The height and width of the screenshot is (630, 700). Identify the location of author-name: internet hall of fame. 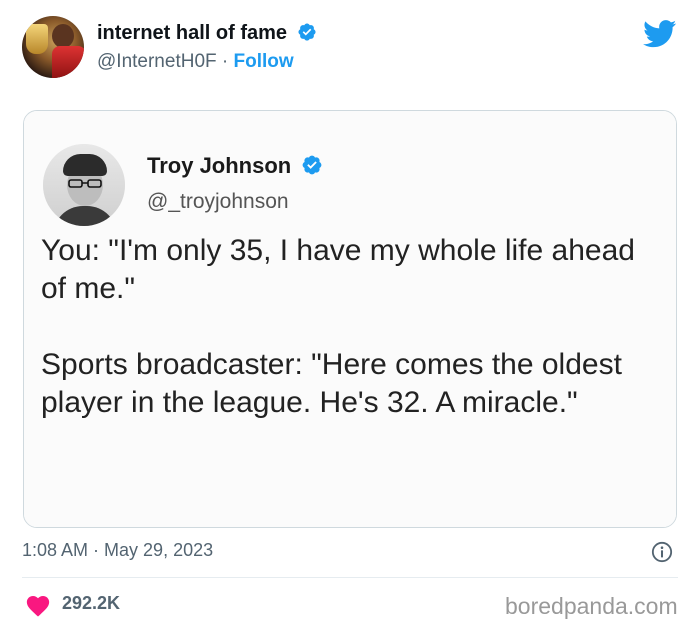
(207, 33).